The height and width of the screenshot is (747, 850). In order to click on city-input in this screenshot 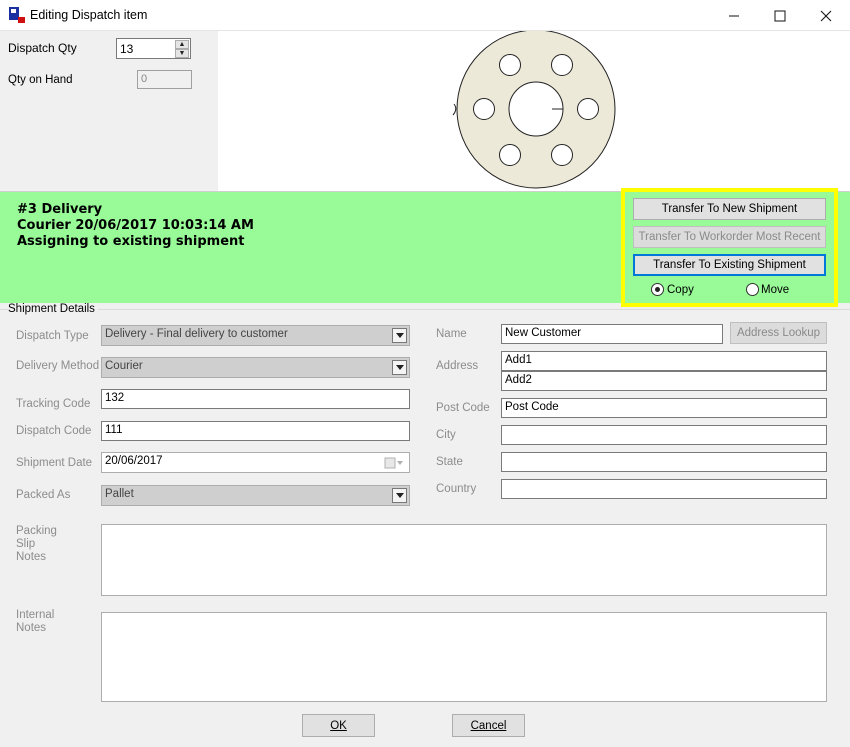, I will do `click(664, 435)`.